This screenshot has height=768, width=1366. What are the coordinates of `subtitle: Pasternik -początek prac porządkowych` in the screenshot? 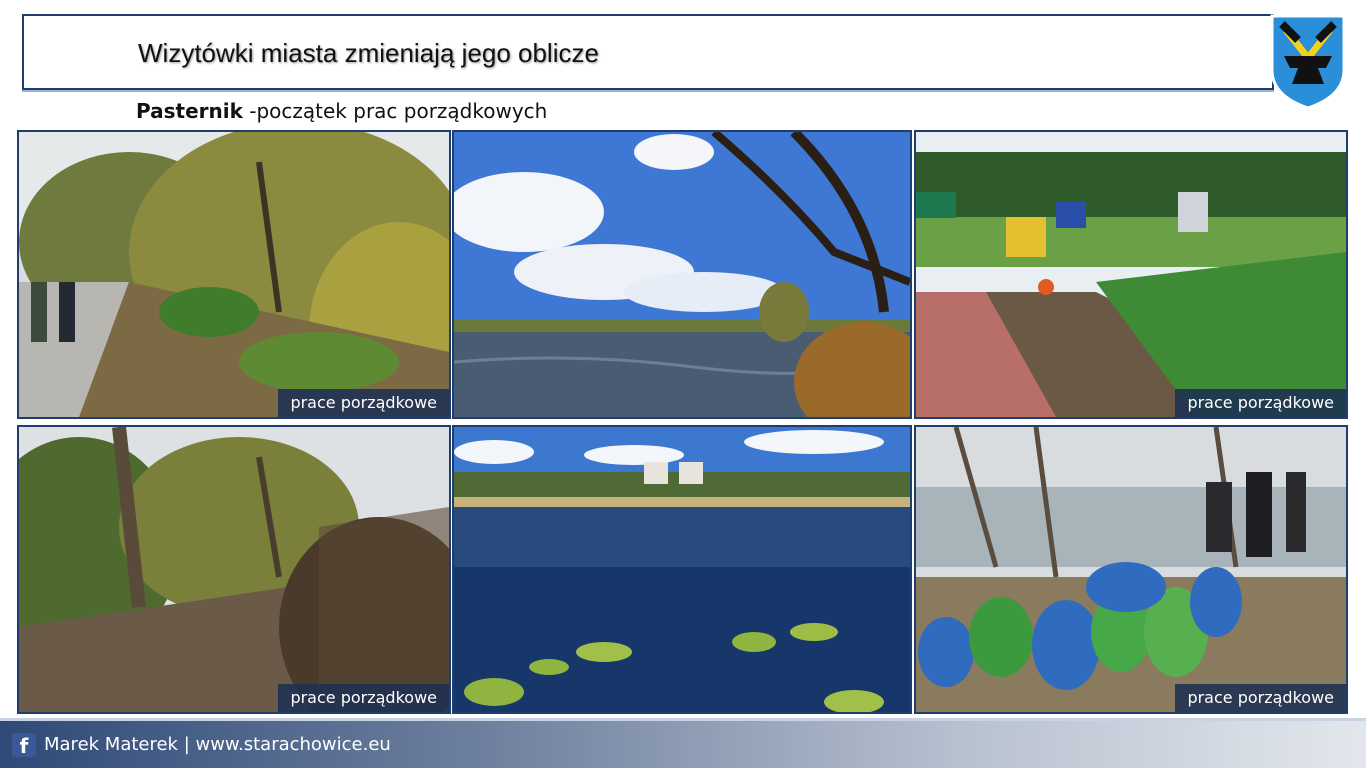 It's located at (341, 111).